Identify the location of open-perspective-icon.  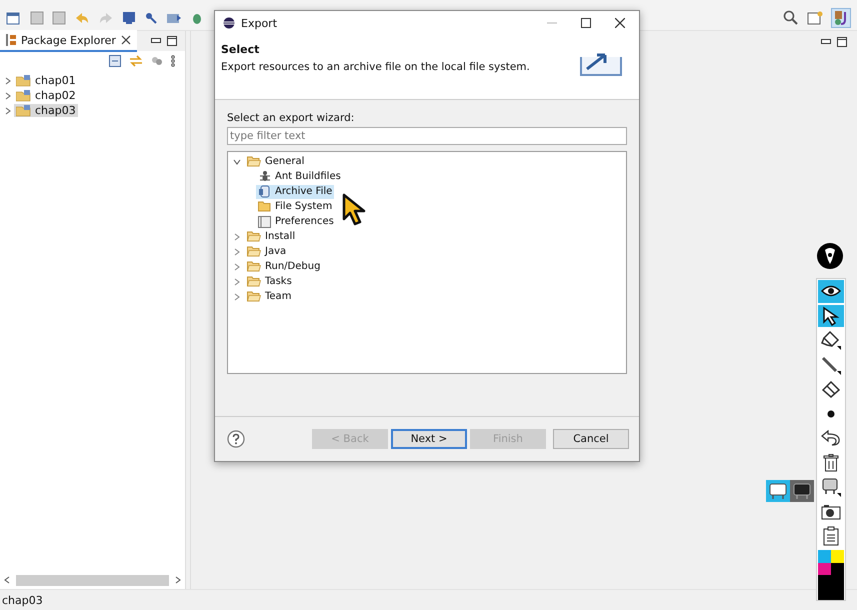
(815, 18).